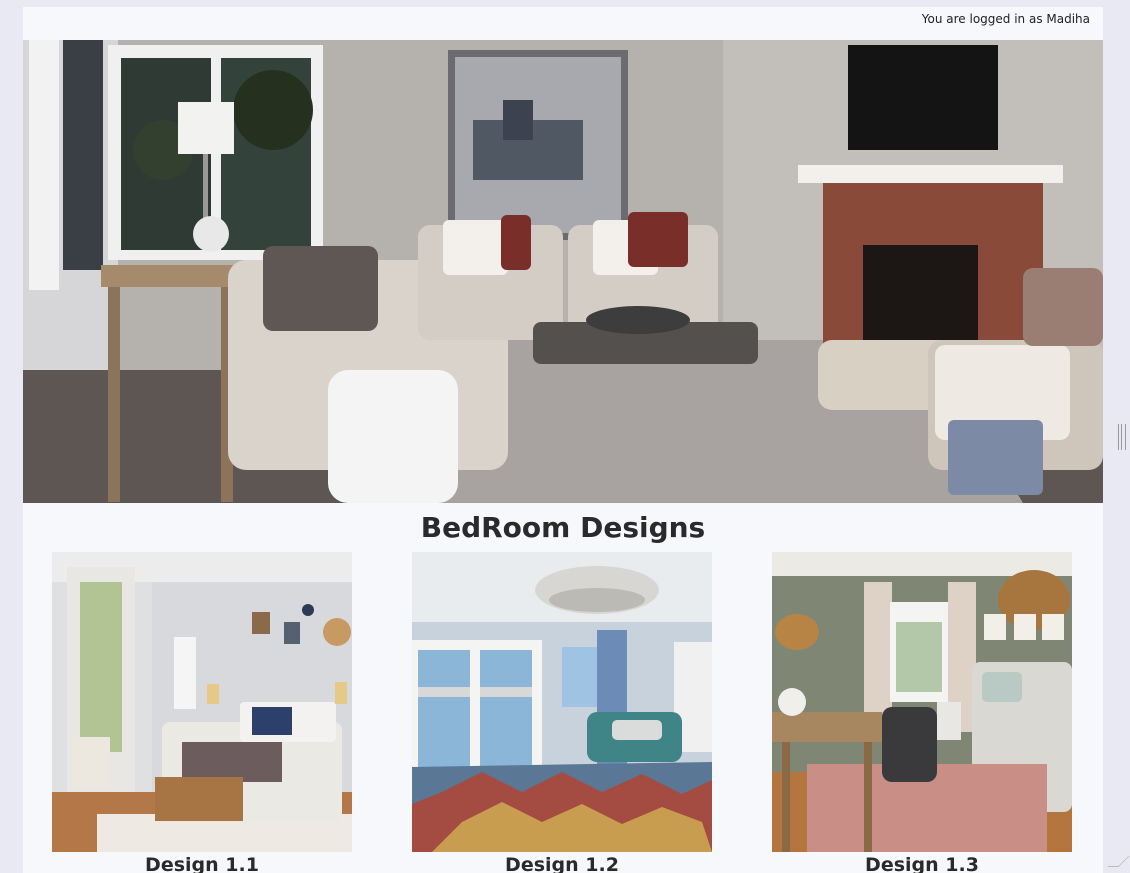  What do you see at coordinates (202, 863) in the screenshot?
I see `design-caption: Design 1.1` at bounding box center [202, 863].